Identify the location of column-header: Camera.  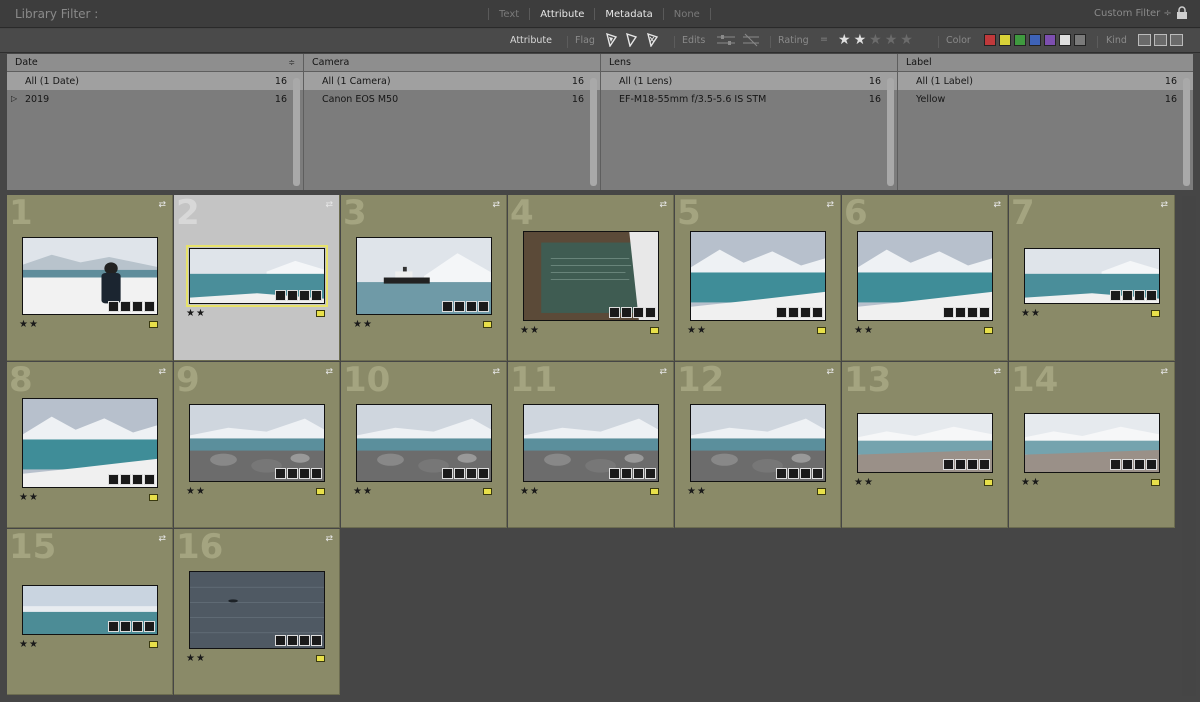
(452, 63).